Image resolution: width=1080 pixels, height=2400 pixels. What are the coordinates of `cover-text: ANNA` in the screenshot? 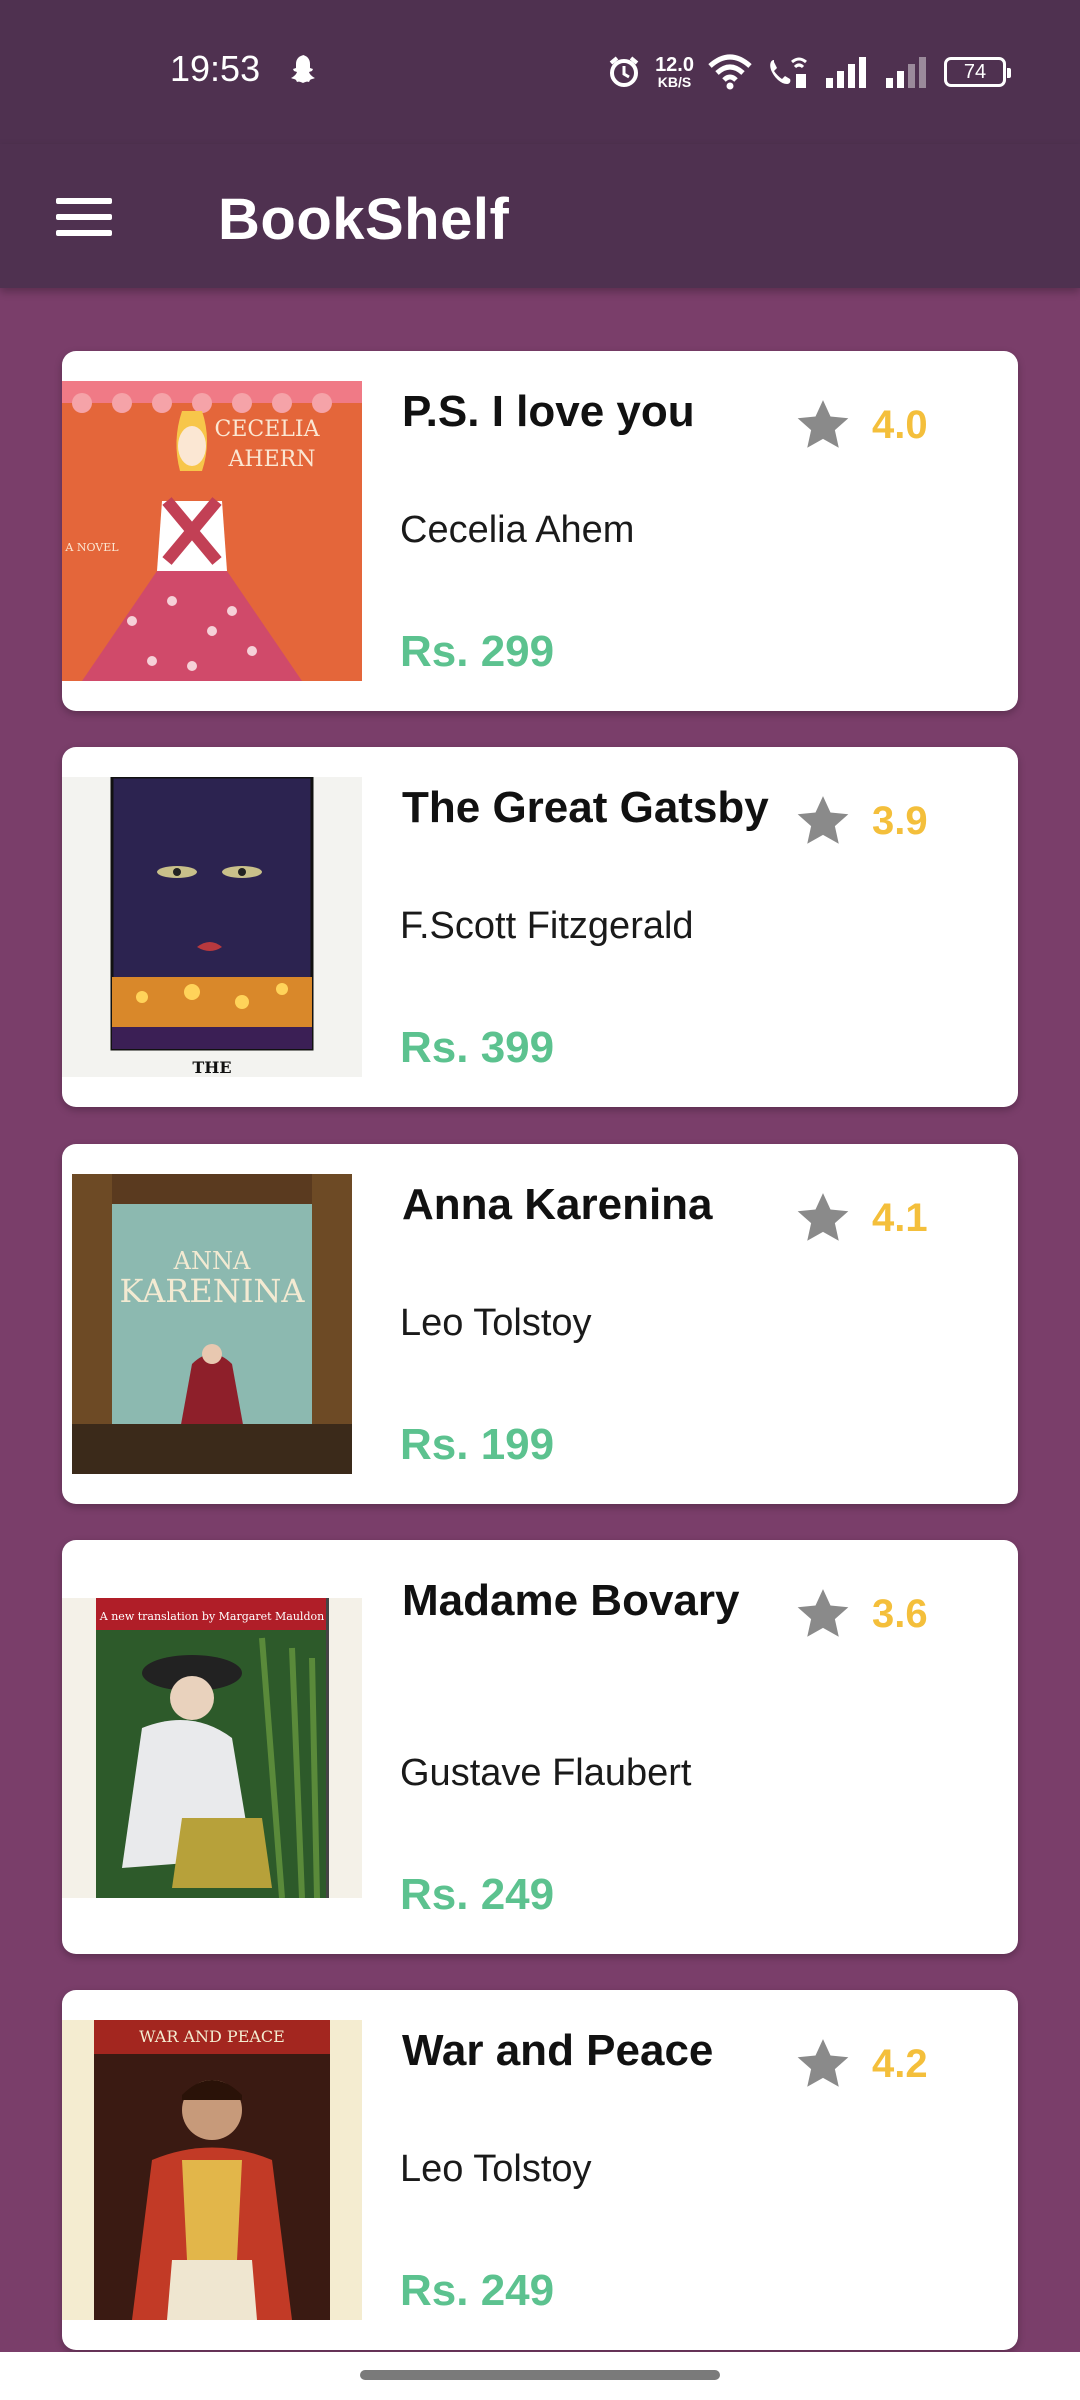 It's located at (212, 1261).